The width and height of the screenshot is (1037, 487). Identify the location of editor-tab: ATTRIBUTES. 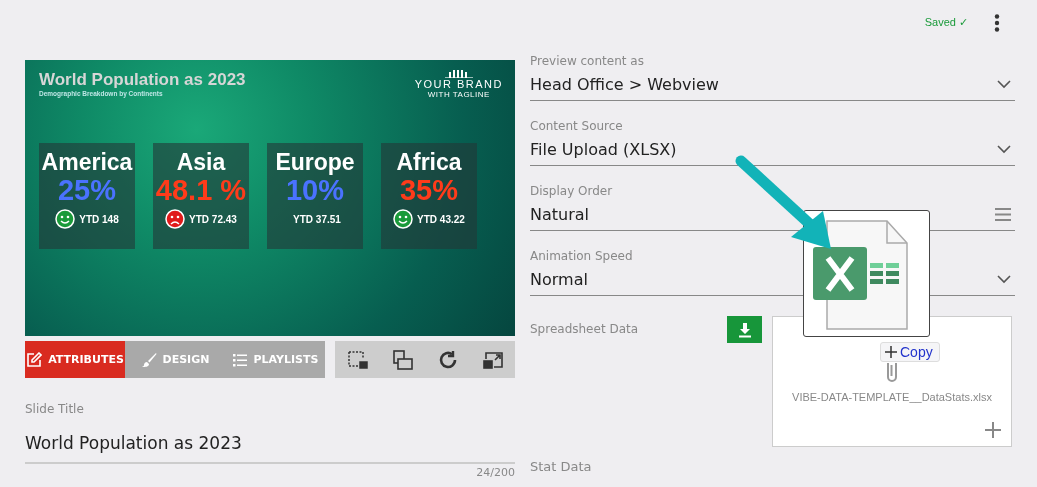
(75, 359).